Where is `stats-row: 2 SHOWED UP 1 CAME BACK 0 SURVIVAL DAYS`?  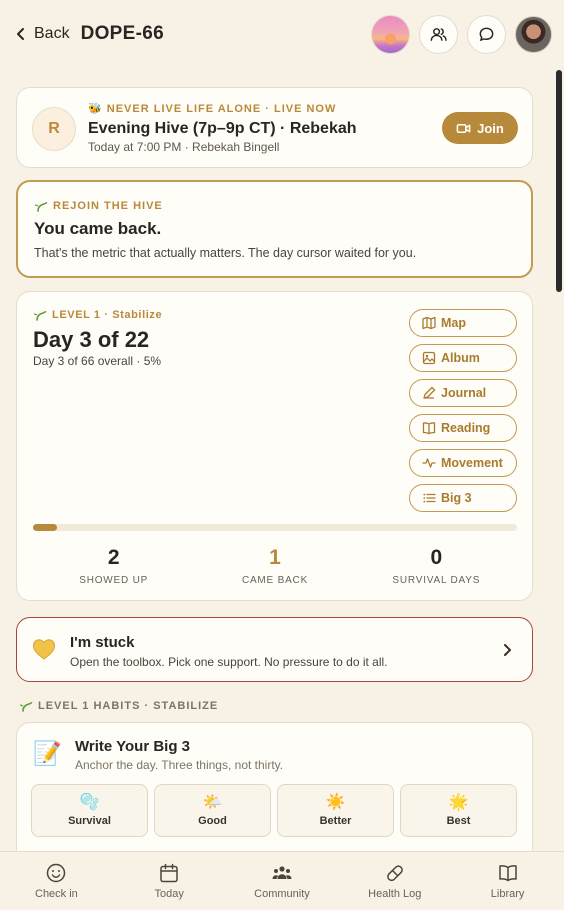 stats-row: 2 SHOWED UP 1 CAME BACK 0 SURVIVAL DAYS is located at coordinates (275, 566).